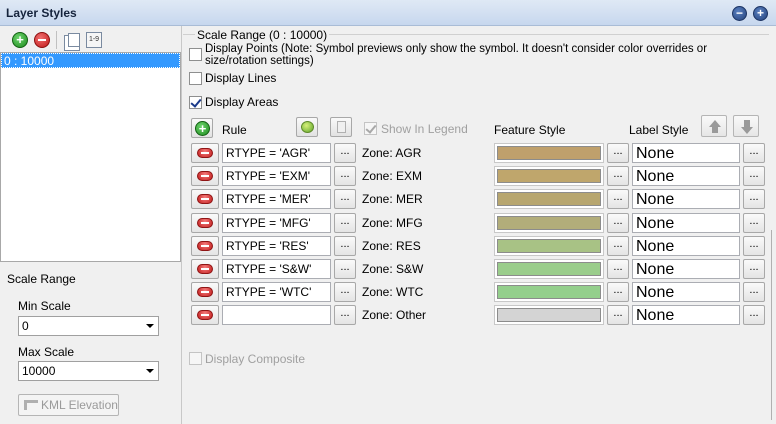  Describe the element at coordinates (773, 325) in the screenshot. I see `scrollbar` at that location.